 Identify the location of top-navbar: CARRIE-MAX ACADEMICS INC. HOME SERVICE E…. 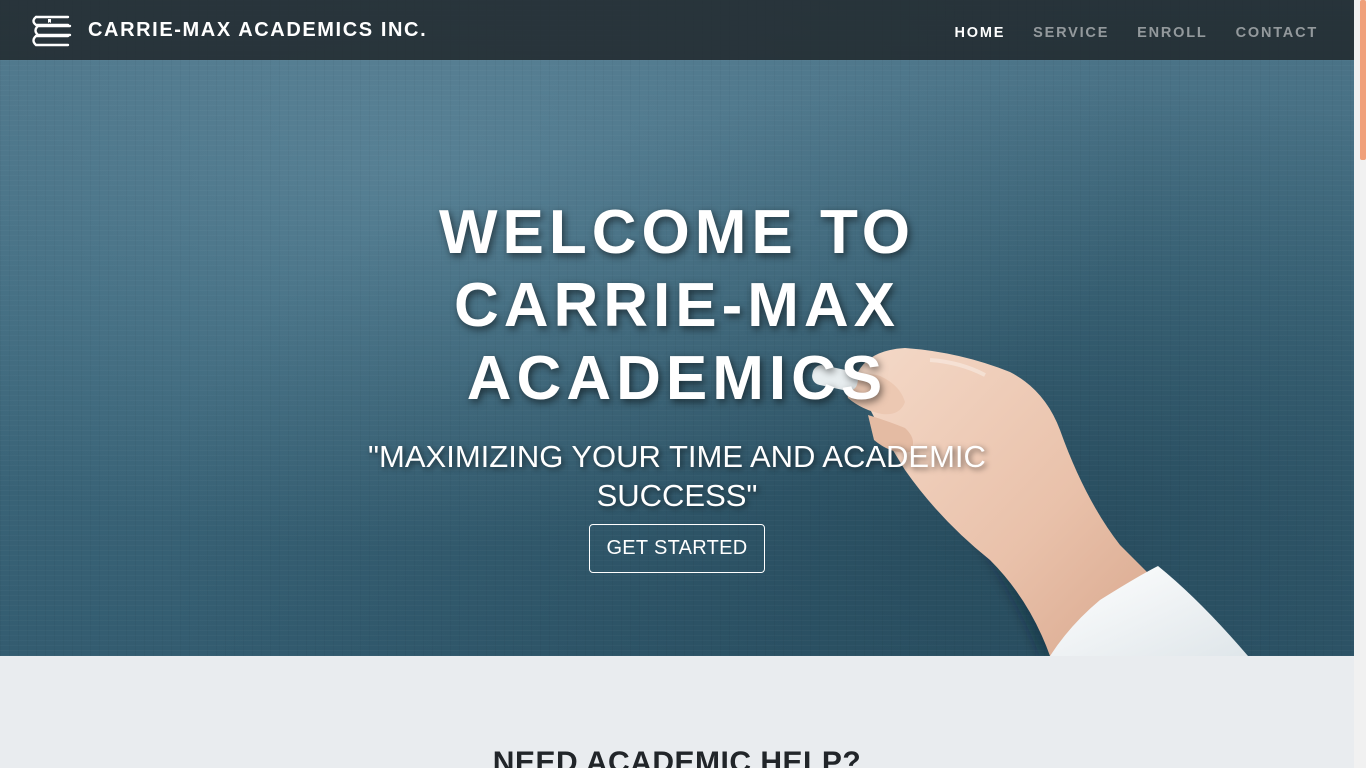
(677, 30).